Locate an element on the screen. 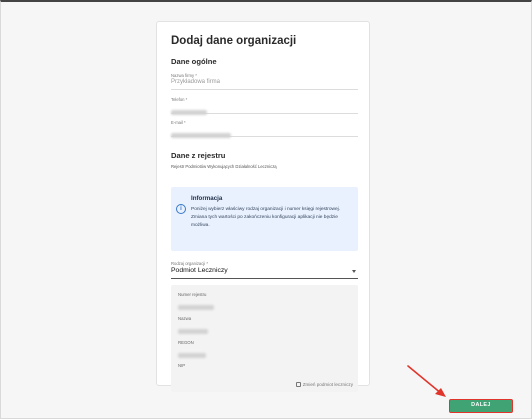  company-name-label: Nazwa firmy * is located at coordinates (184, 75).